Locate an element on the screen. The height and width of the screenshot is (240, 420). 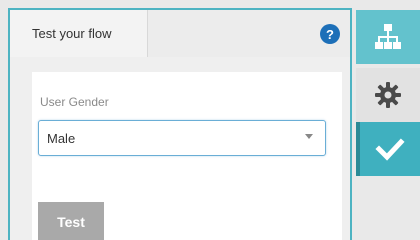
settings-button is located at coordinates (388, 95).